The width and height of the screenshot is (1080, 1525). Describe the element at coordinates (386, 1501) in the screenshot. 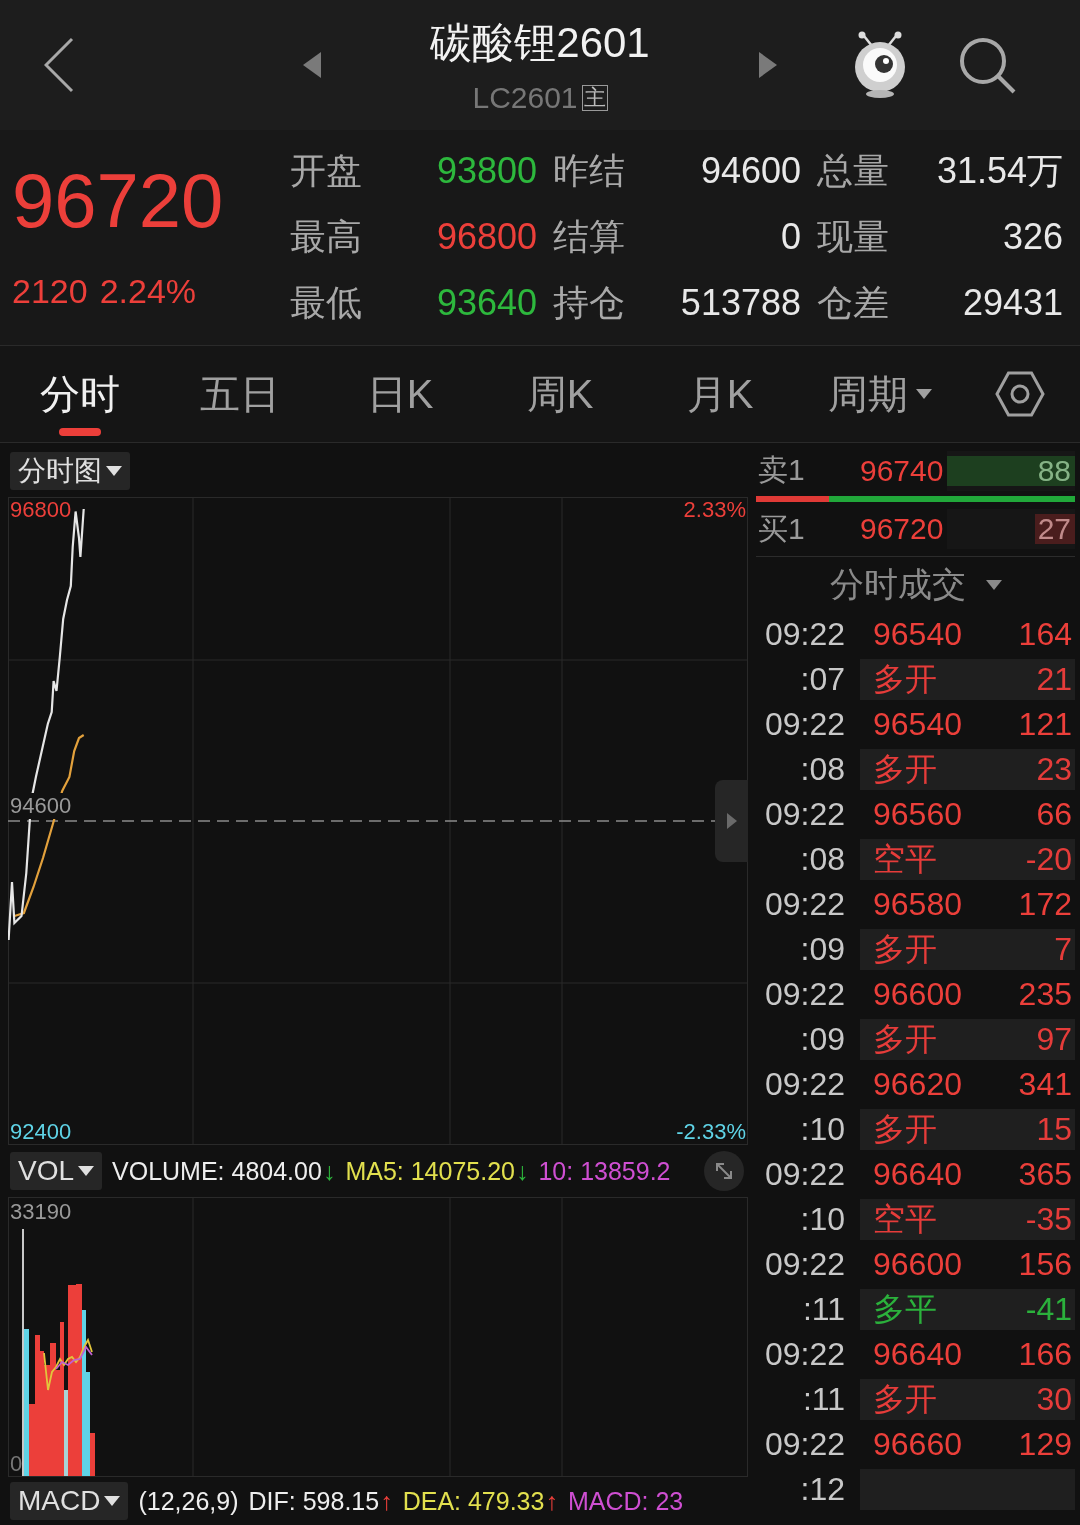

I see `trend-arrow: ↑` at that location.